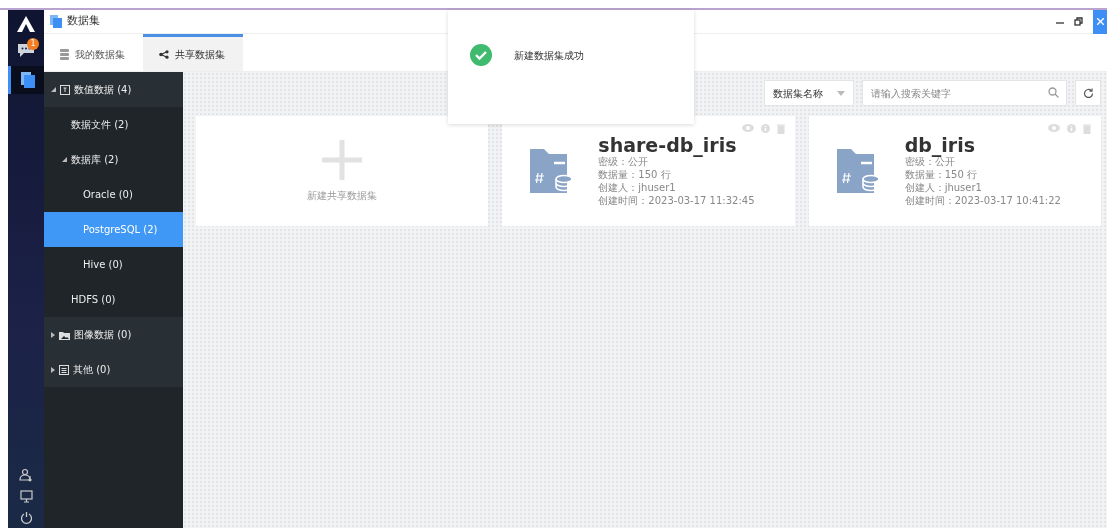 The image size is (1107, 528). I want to click on logo-icon, so click(26, 24).